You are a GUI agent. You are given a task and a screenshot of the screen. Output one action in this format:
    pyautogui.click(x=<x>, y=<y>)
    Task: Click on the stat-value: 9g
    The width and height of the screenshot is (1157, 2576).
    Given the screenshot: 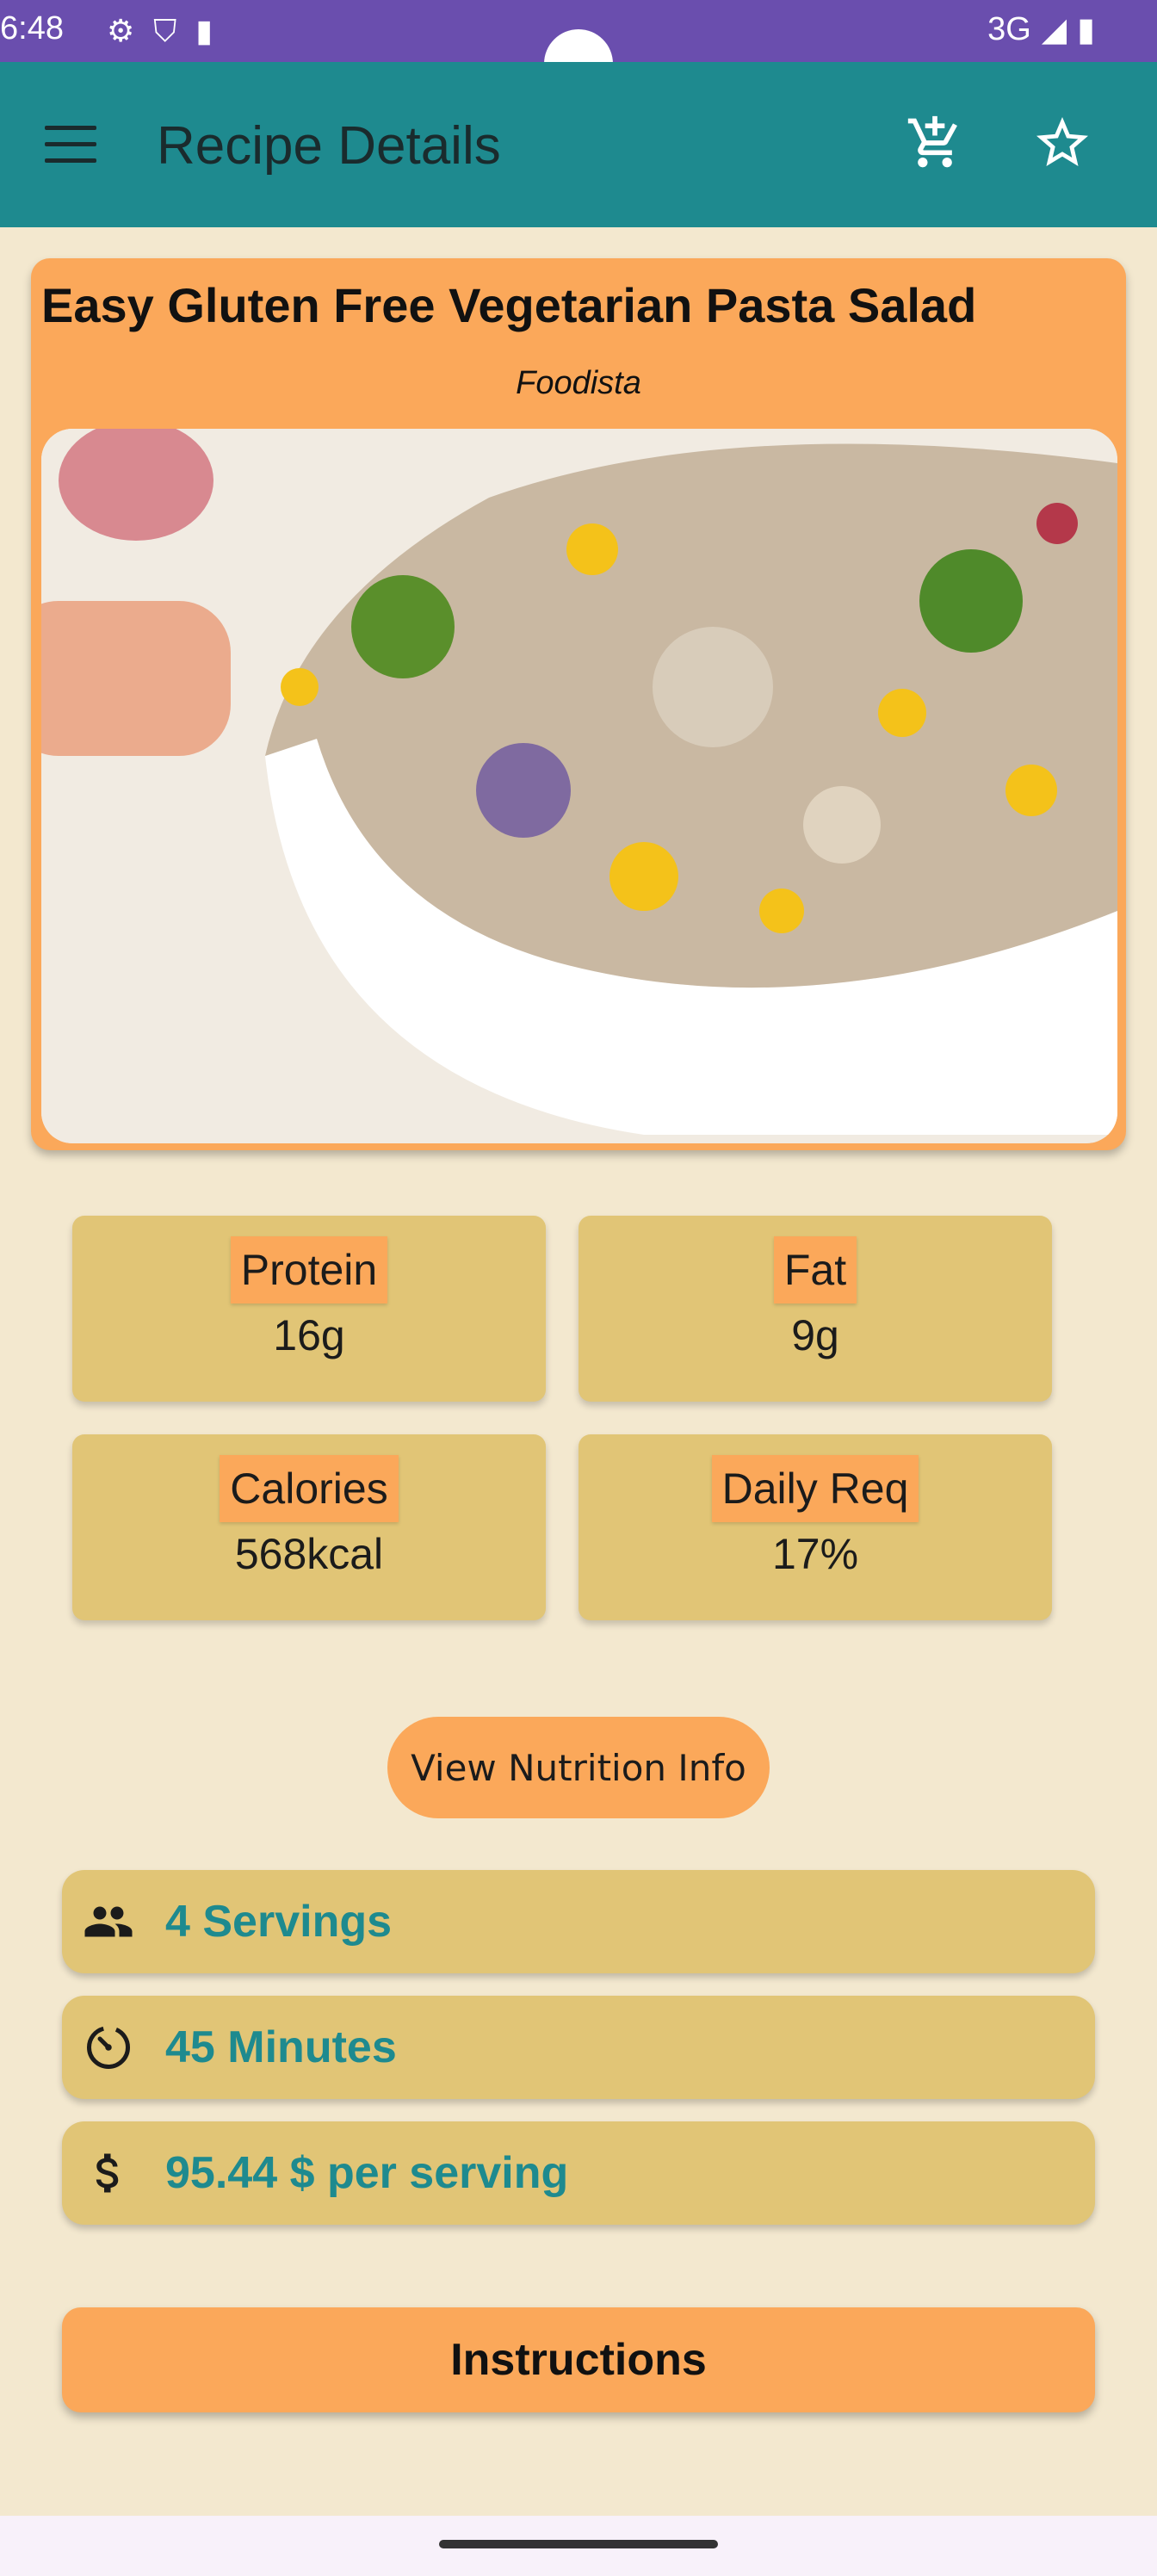 What is the action you would take?
    pyautogui.click(x=815, y=1335)
    